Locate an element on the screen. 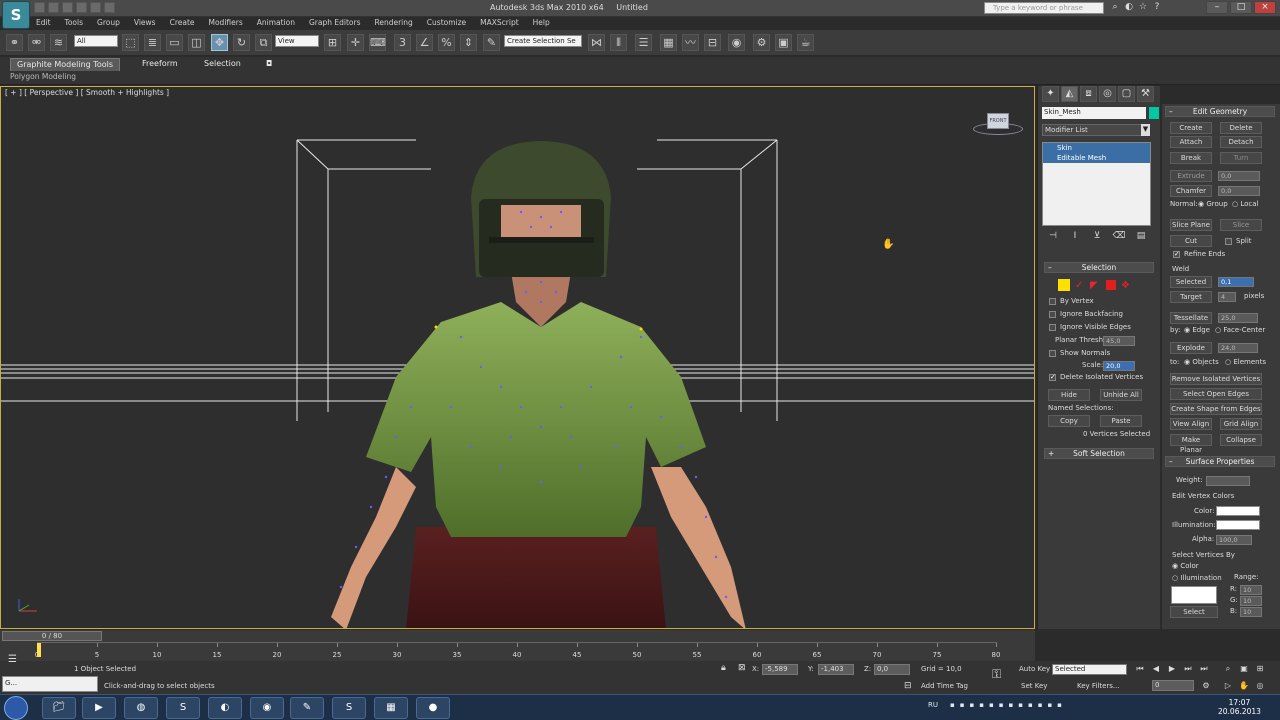 The image size is (1280, 720). edit-geometry-rollout-header: – Edit Geometry is located at coordinates (1220, 111).